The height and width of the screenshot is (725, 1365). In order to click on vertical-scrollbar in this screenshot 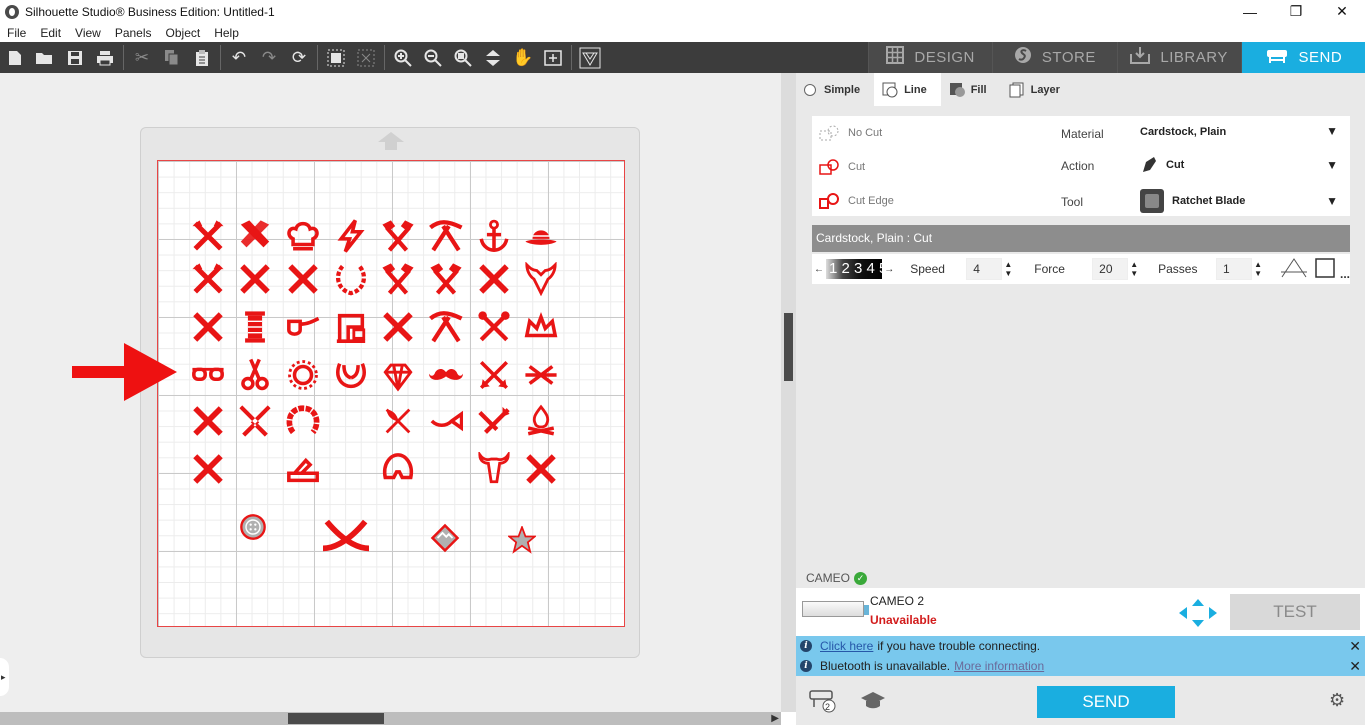, I will do `click(788, 392)`.